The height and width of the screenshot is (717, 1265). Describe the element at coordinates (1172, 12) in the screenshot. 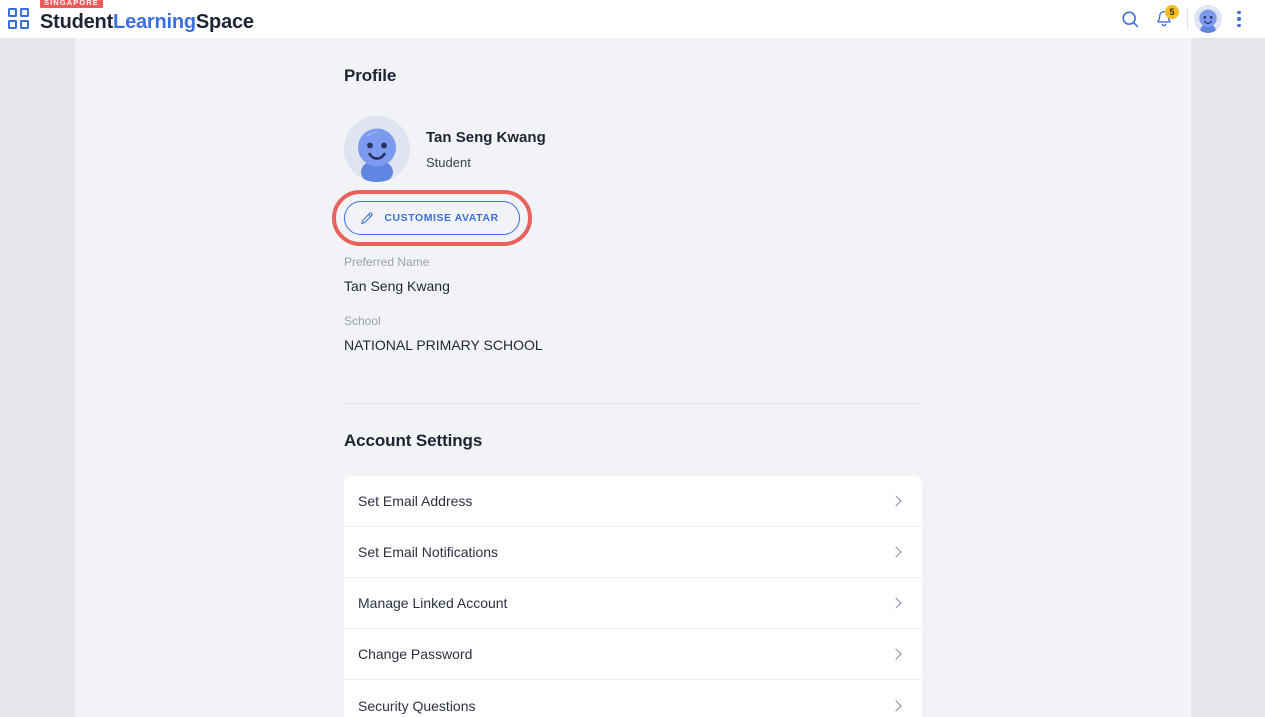

I see `notification-count-badge: 5` at that location.